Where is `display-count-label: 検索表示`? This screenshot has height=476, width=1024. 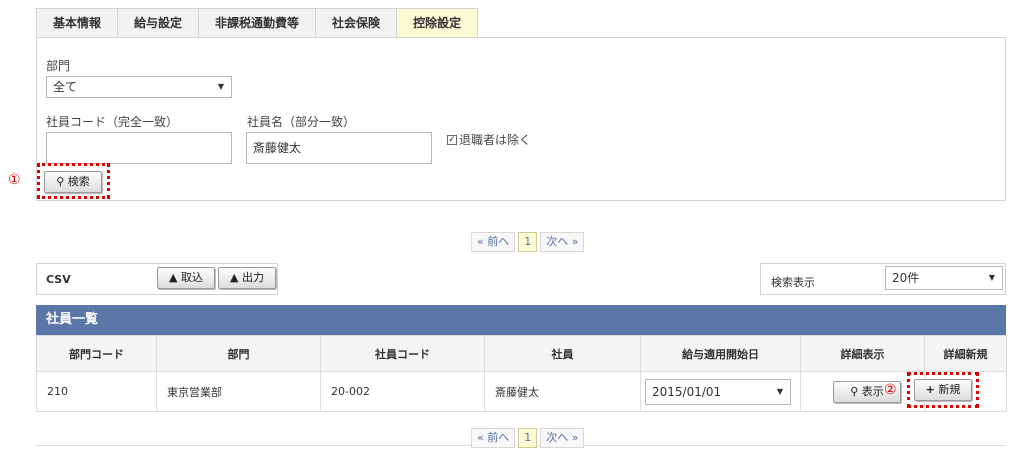
display-count-label: 検索表示 is located at coordinates (793, 282).